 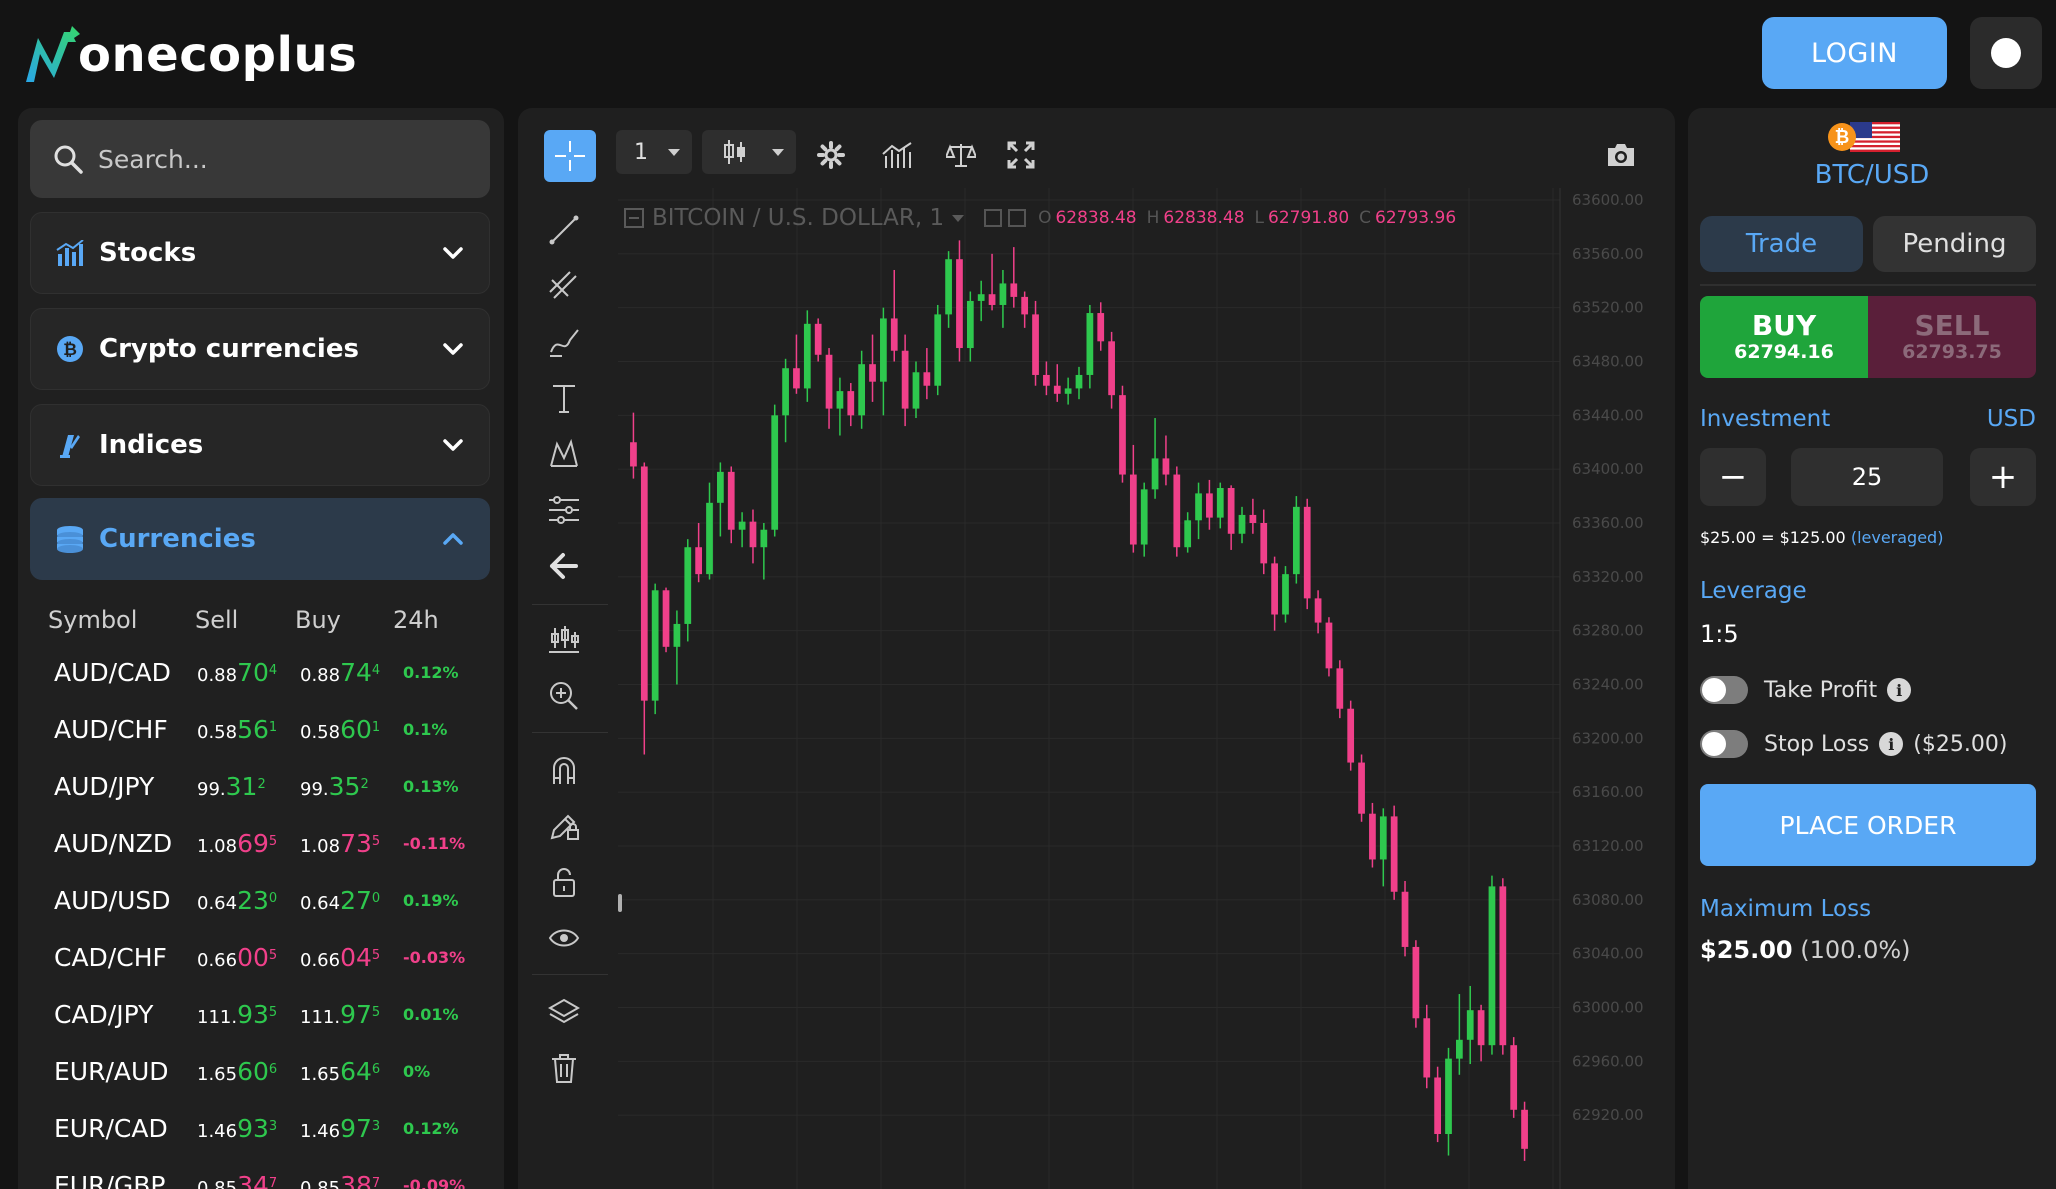 What do you see at coordinates (564, 342) in the screenshot?
I see `brush-tool-icon` at bounding box center [564, 342].